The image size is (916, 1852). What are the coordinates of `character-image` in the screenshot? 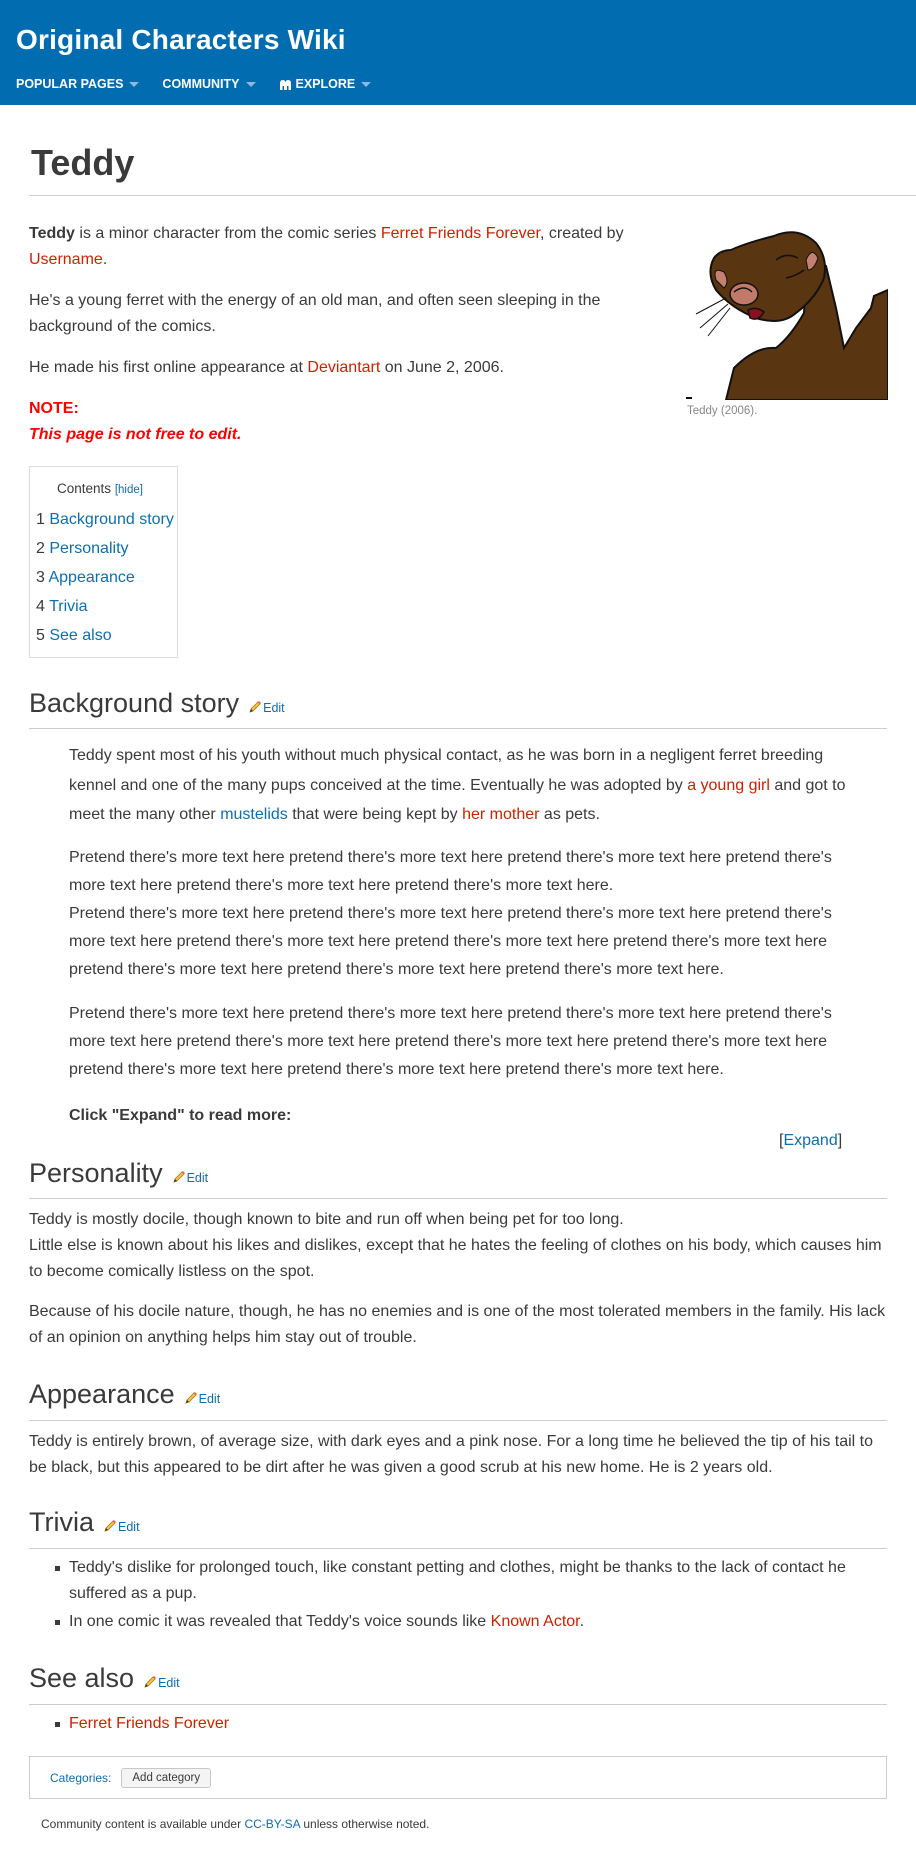 It's located at (787, 309).